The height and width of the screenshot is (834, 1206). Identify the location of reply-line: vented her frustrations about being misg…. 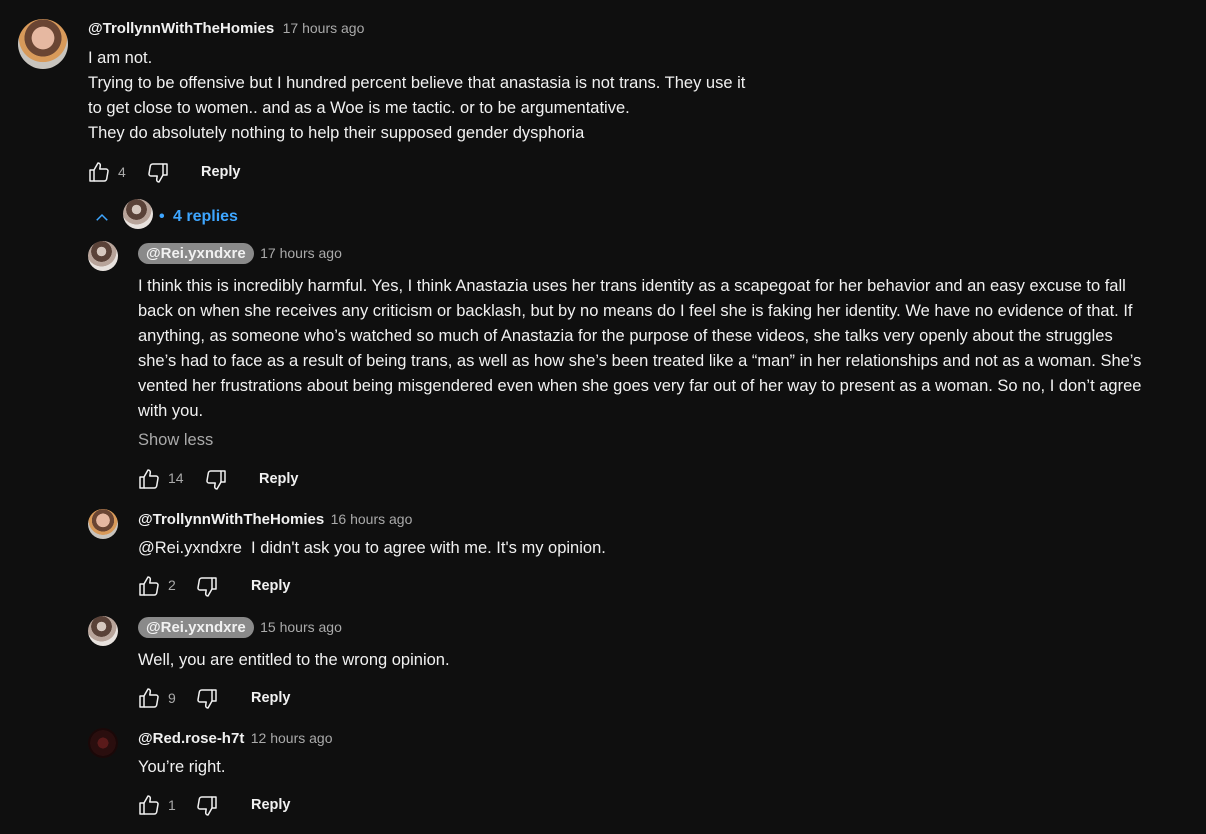
(640, 386).